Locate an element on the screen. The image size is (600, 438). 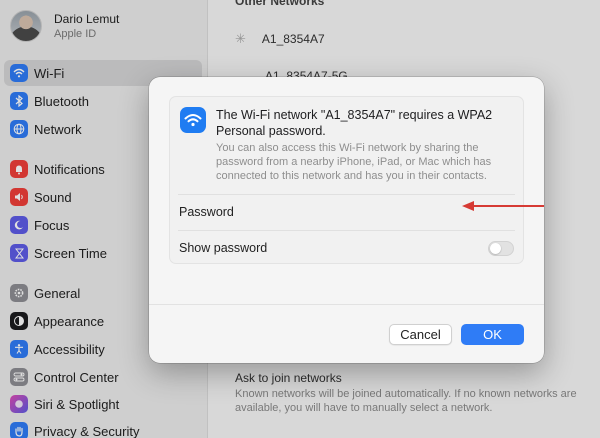
divider is located at coordinates (346, 304).